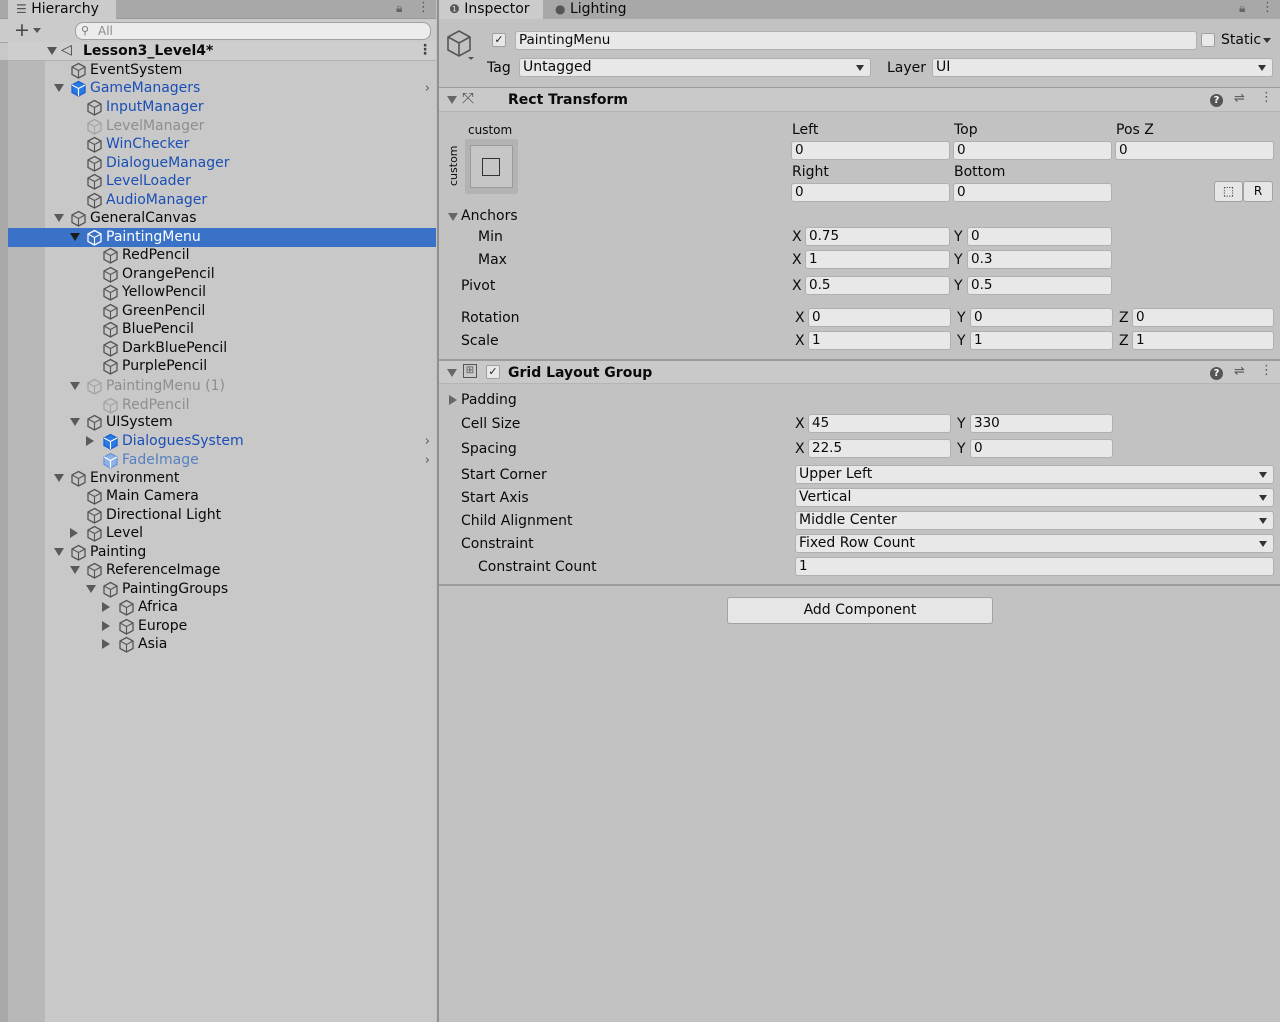 The width and height of the screenshot is (1280, 1022). I want to click on top-field: 0, so click(1032, 150).